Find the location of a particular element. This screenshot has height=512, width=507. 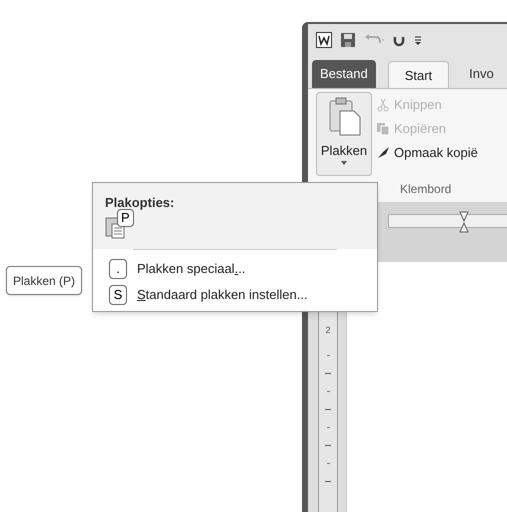

customize-icon is located at coordinates (418, 40).